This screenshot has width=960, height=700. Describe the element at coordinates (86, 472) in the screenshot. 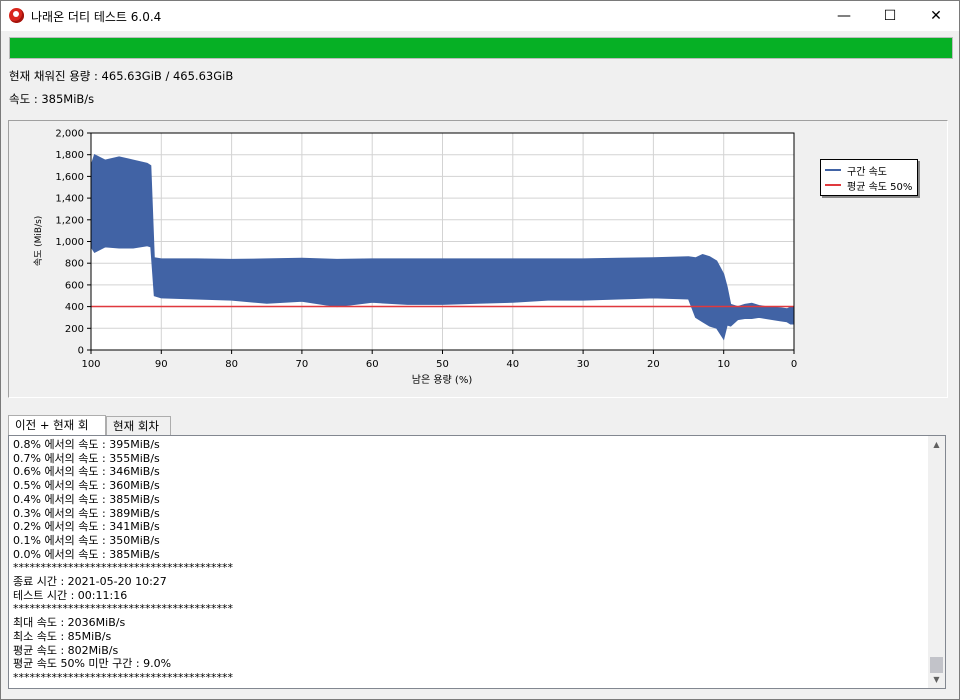

I see `log-line: 0.6% 에서의 속도 : 346MiB/s` at that location.